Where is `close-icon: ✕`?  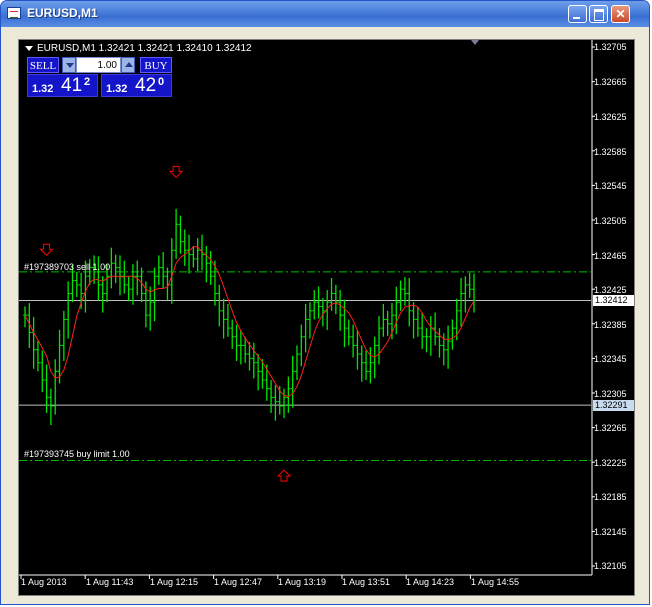 close-icon: ✕ is located at coordinates (620, 14).